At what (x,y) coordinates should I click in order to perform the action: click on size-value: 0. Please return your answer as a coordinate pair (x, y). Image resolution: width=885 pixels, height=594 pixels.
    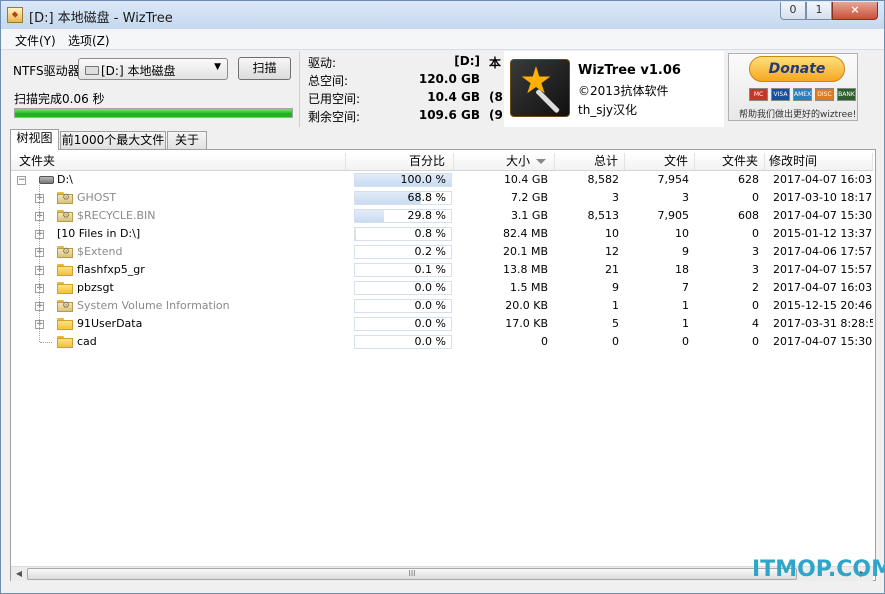
    Looking at the image, I should click on (544, 341).